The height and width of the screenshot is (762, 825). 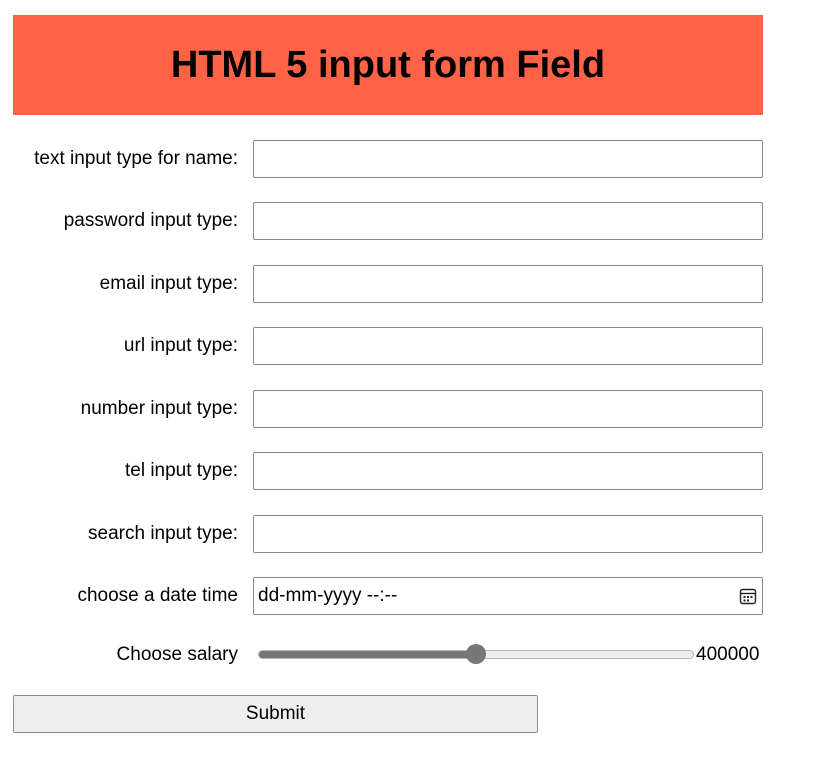 What do you see at coordinates (508, 471) in the screenshot?
I see `tel-input` at bounding box center [508, 471].